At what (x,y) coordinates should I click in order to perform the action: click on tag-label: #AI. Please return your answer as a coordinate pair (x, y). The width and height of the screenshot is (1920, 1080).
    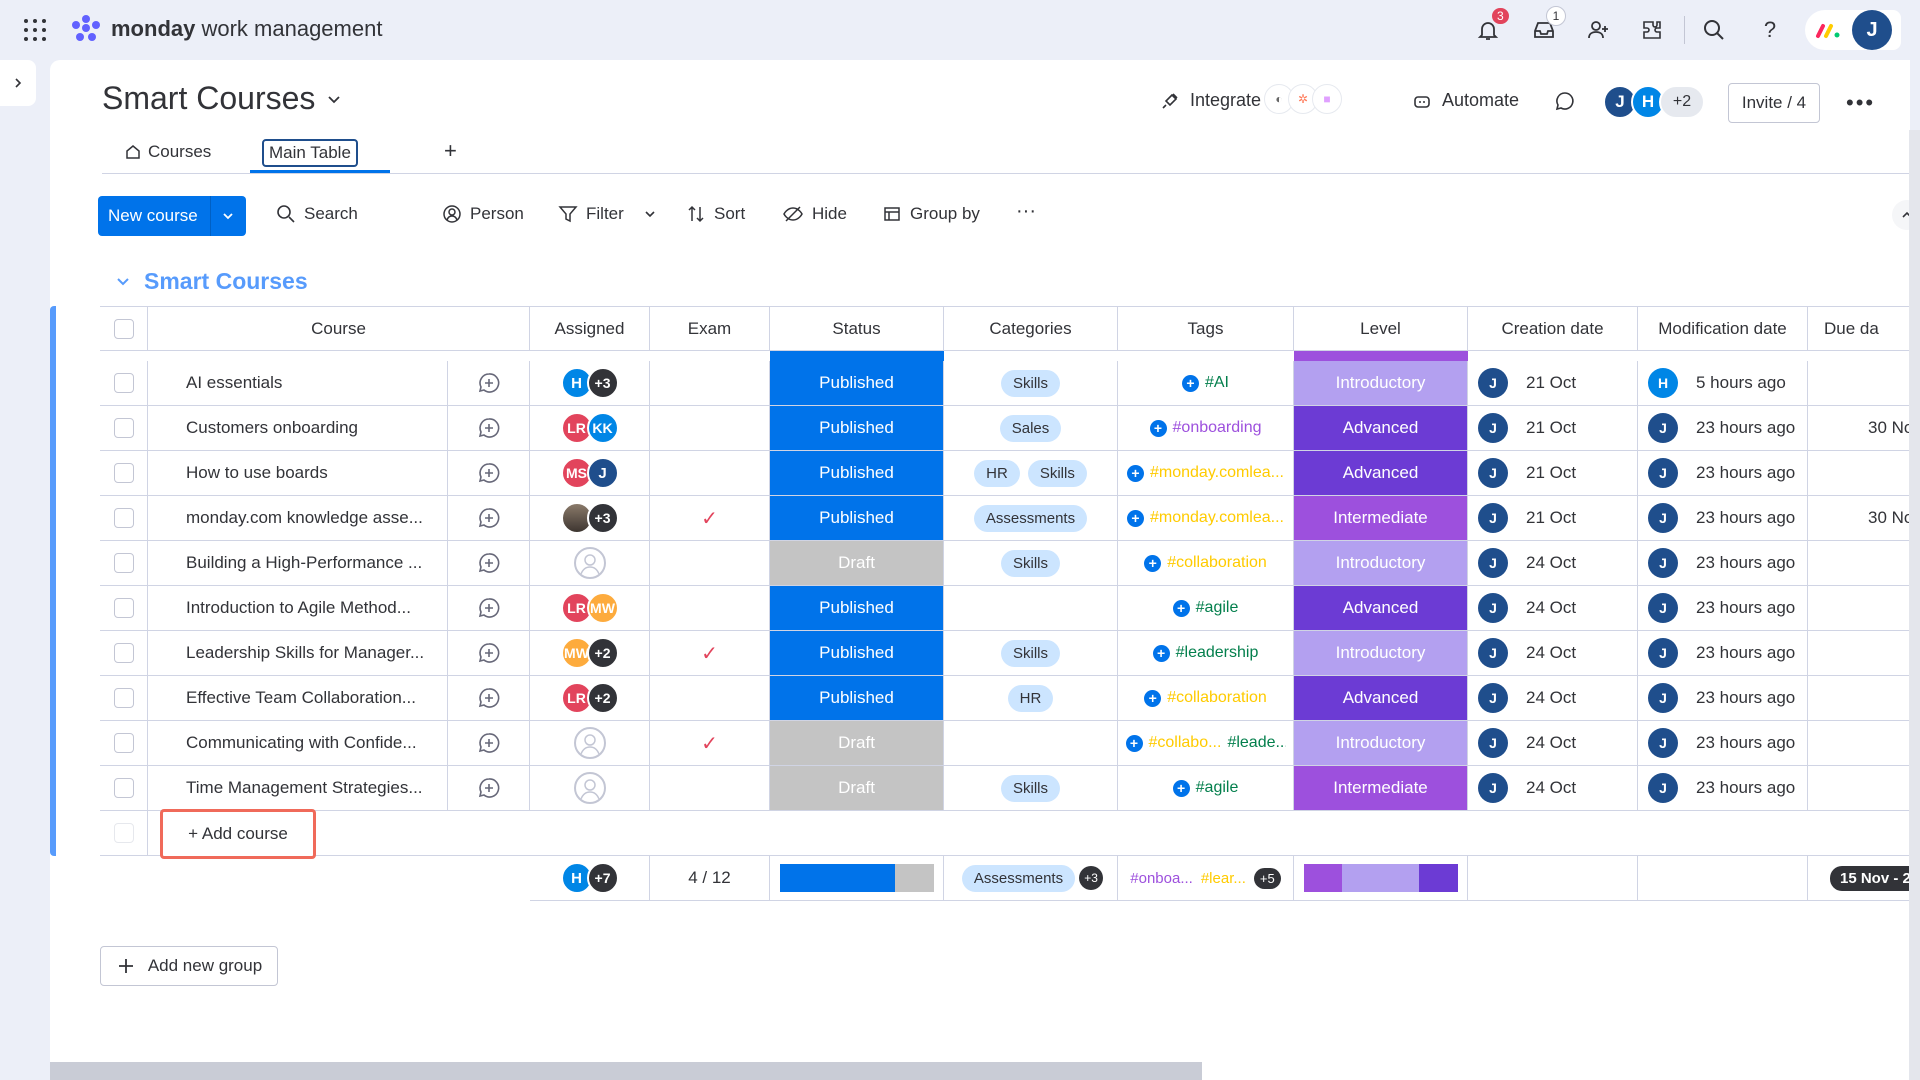
    Looking at the image, I should click on (1217, 383).